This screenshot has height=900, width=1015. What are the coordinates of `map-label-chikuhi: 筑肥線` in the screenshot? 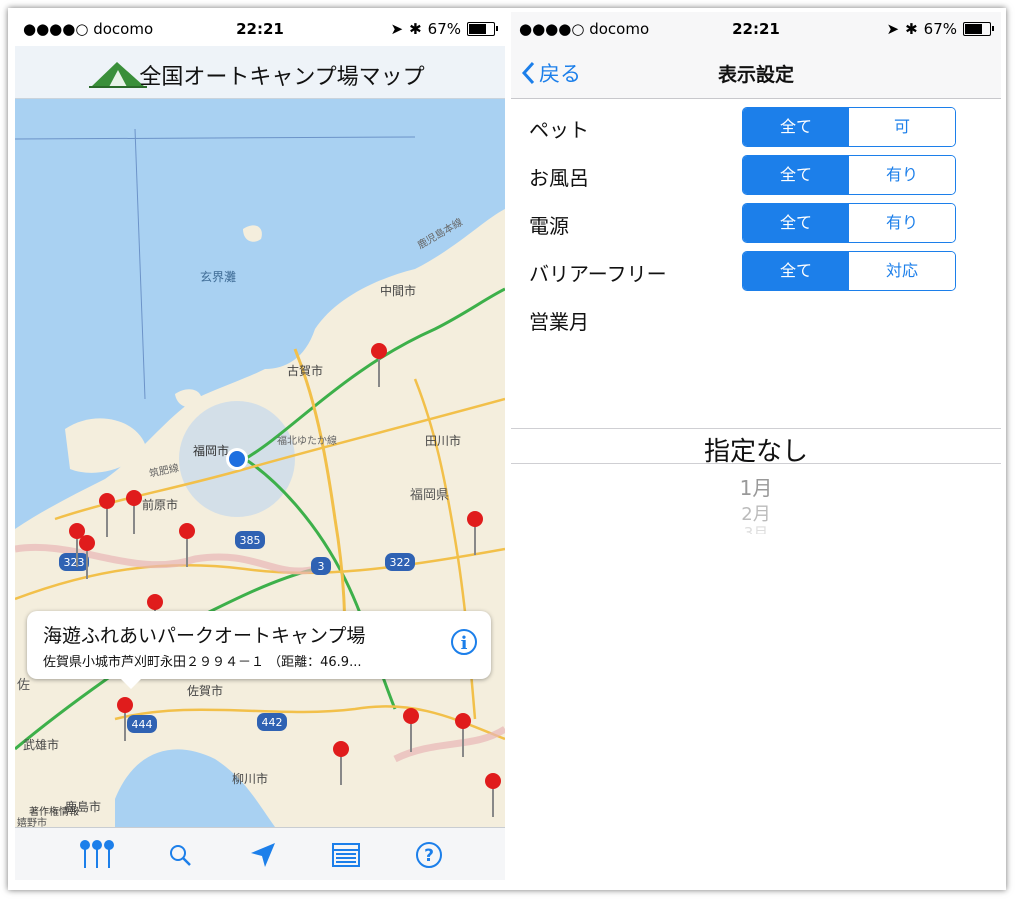 It's located at (164, 470).